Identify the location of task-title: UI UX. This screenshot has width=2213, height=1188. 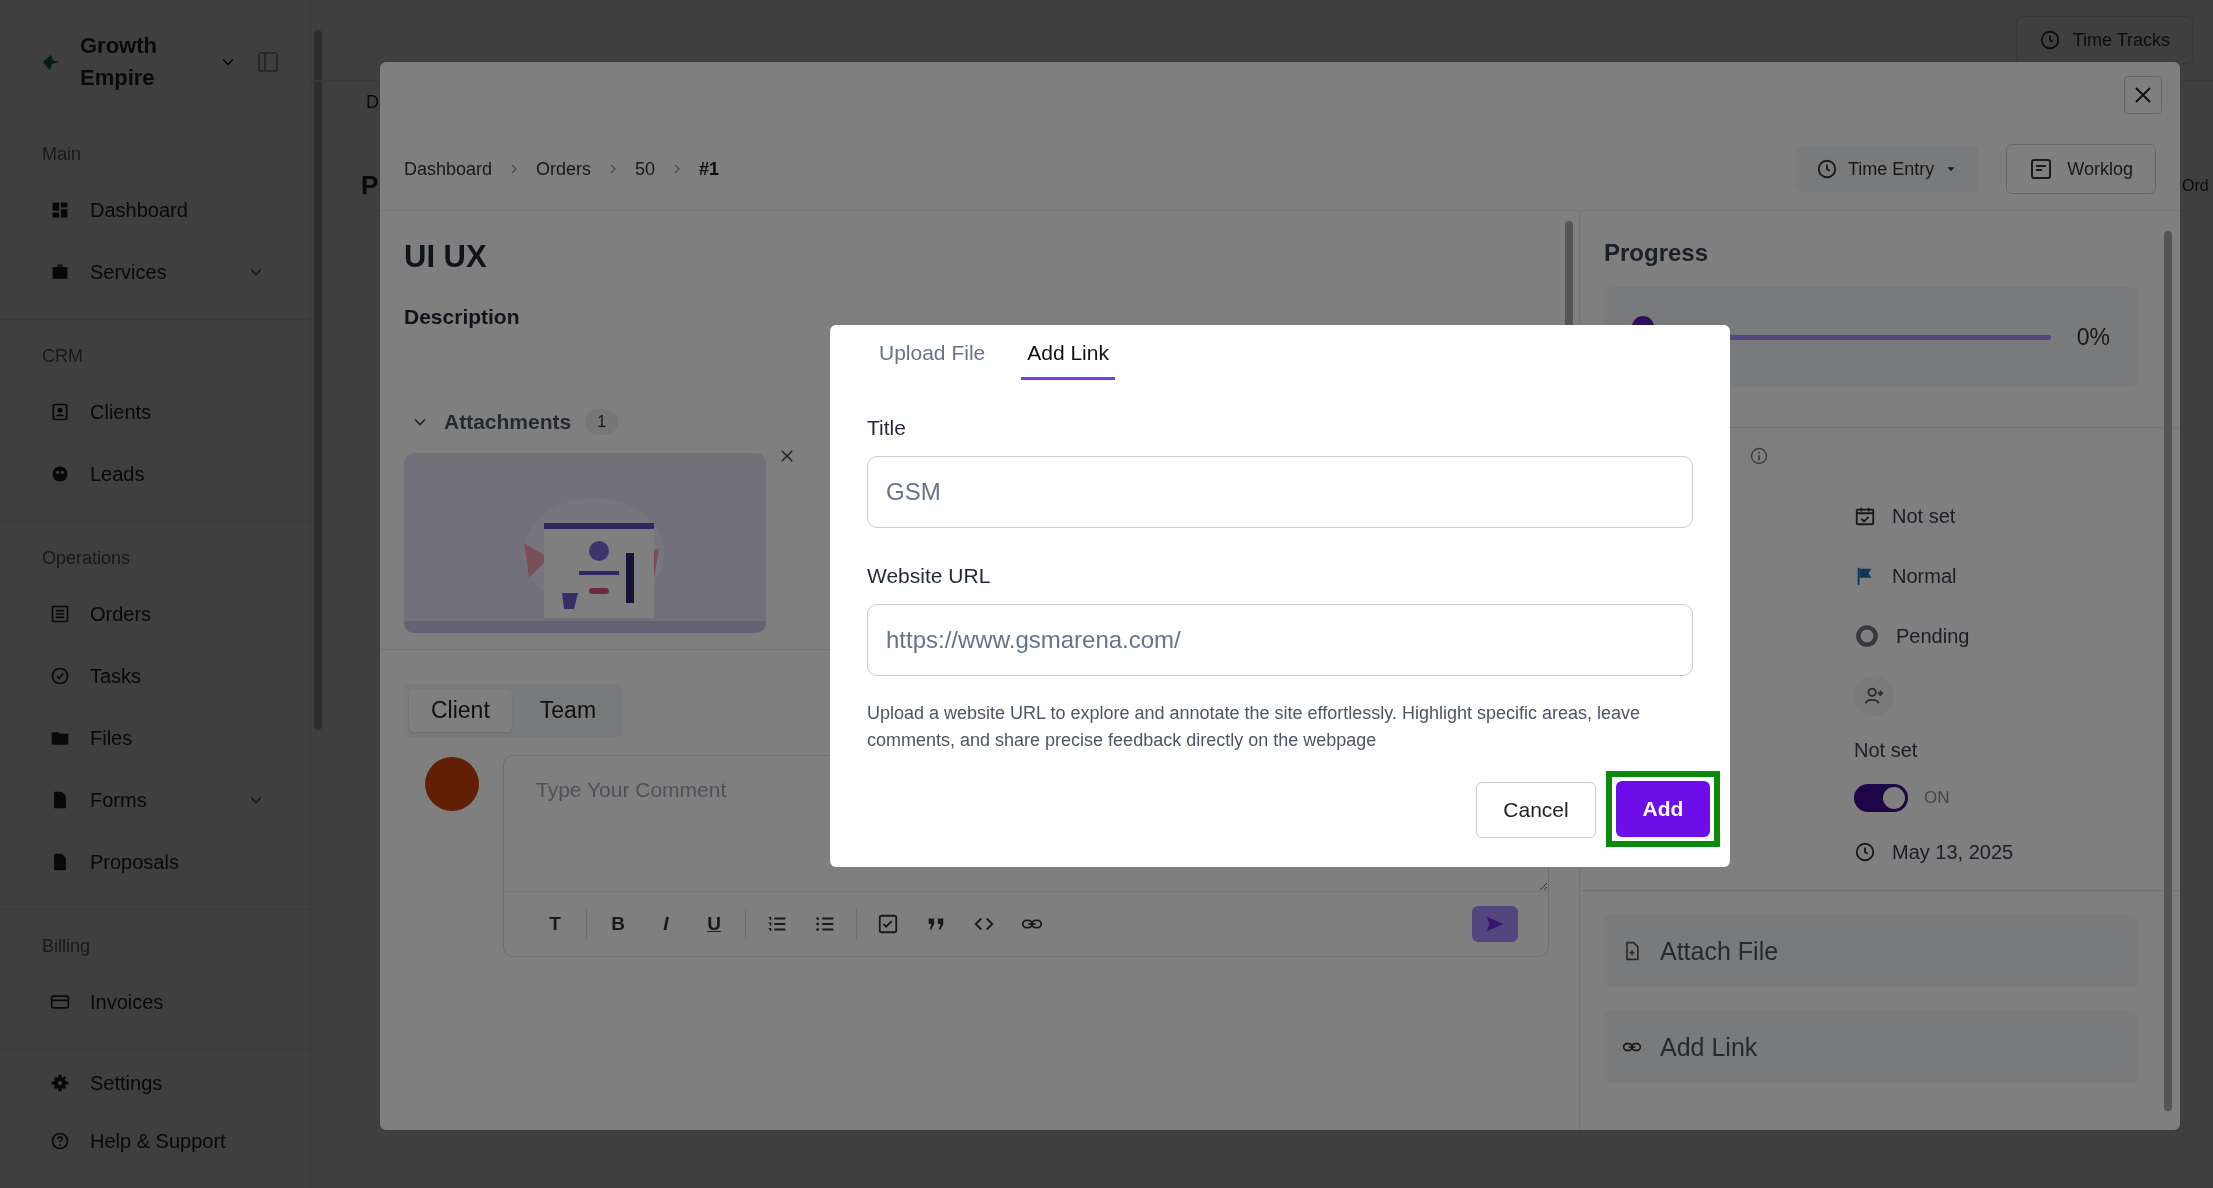
(446, 257).